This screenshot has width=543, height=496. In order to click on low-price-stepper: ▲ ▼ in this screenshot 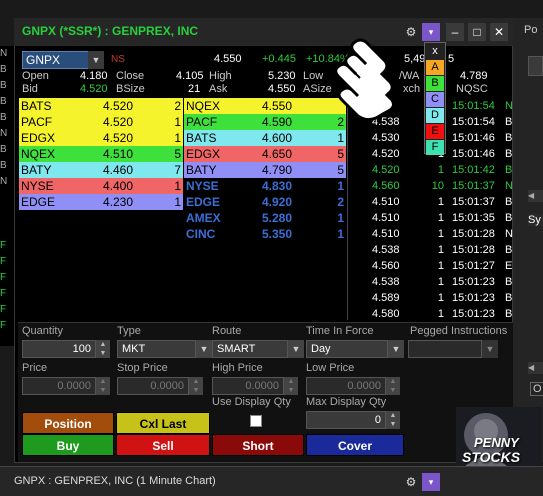, I will do `click(393, 386)`.